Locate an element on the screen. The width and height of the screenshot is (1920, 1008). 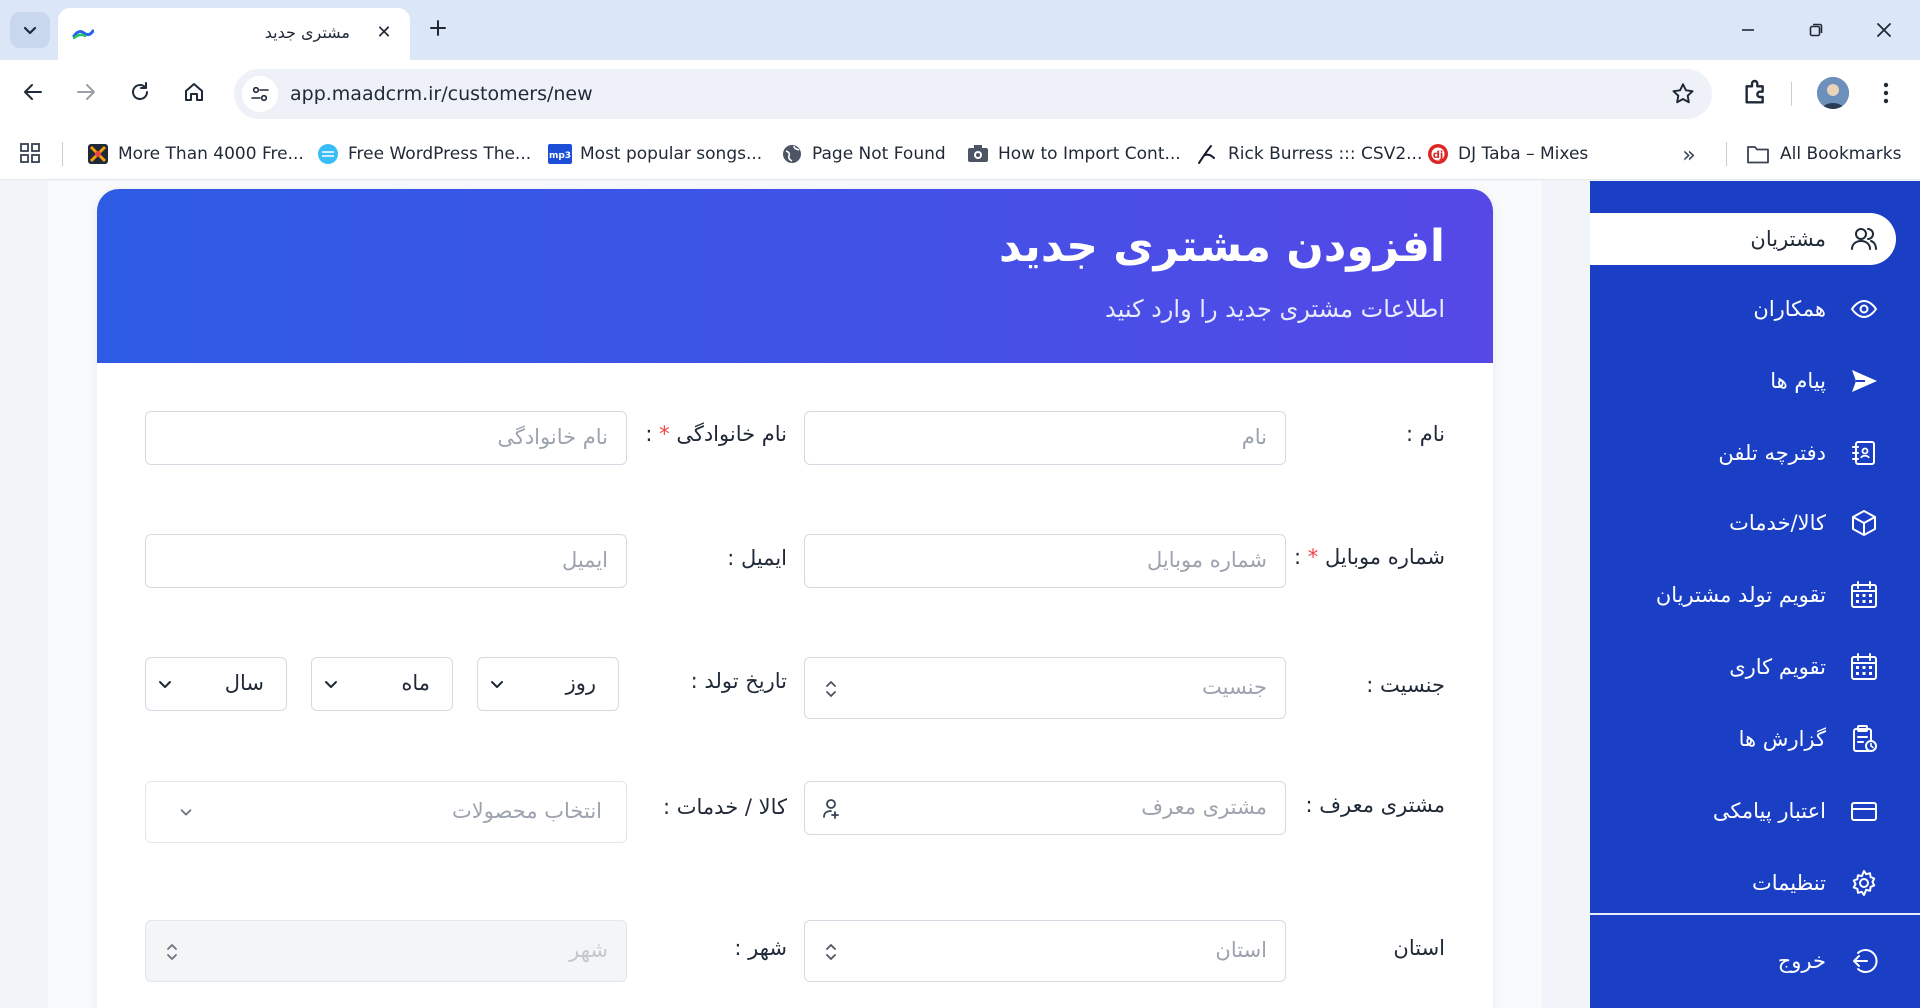
close-tab-icon: ✕ is located at coordinates (384, 32).